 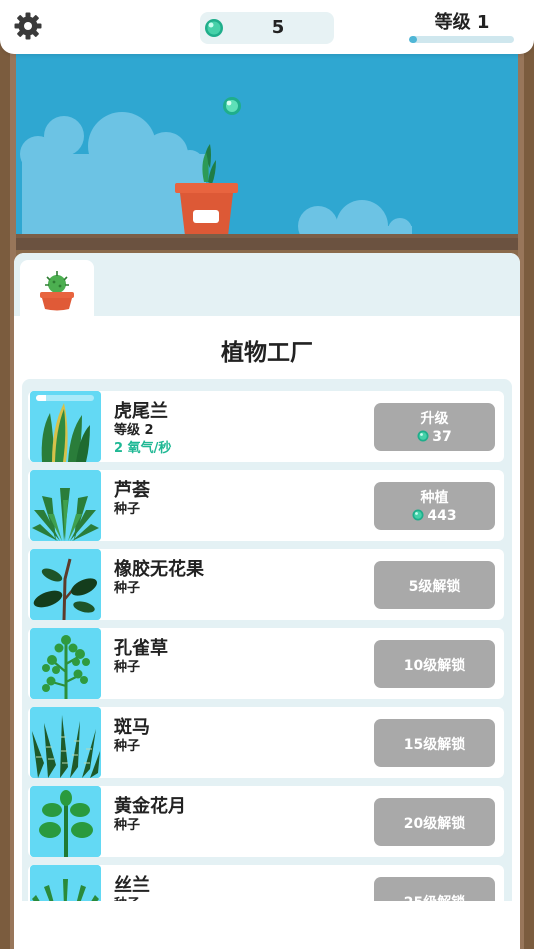 I want to click on plant-level: 等级 2, so click(x=134, y=430).